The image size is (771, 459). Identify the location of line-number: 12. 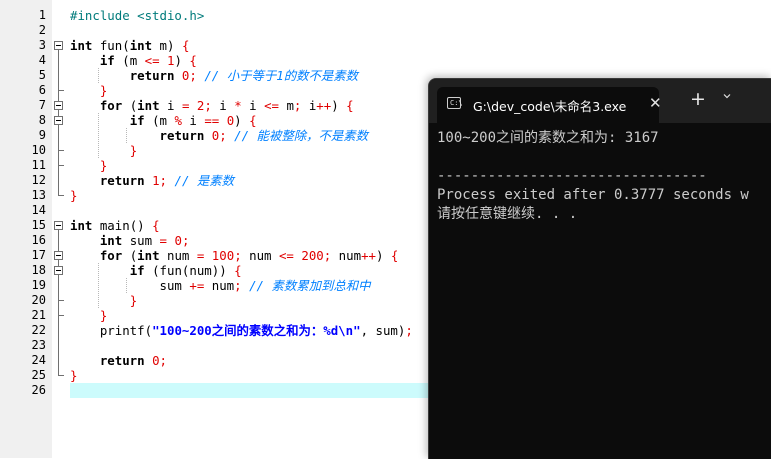
(38, 180).